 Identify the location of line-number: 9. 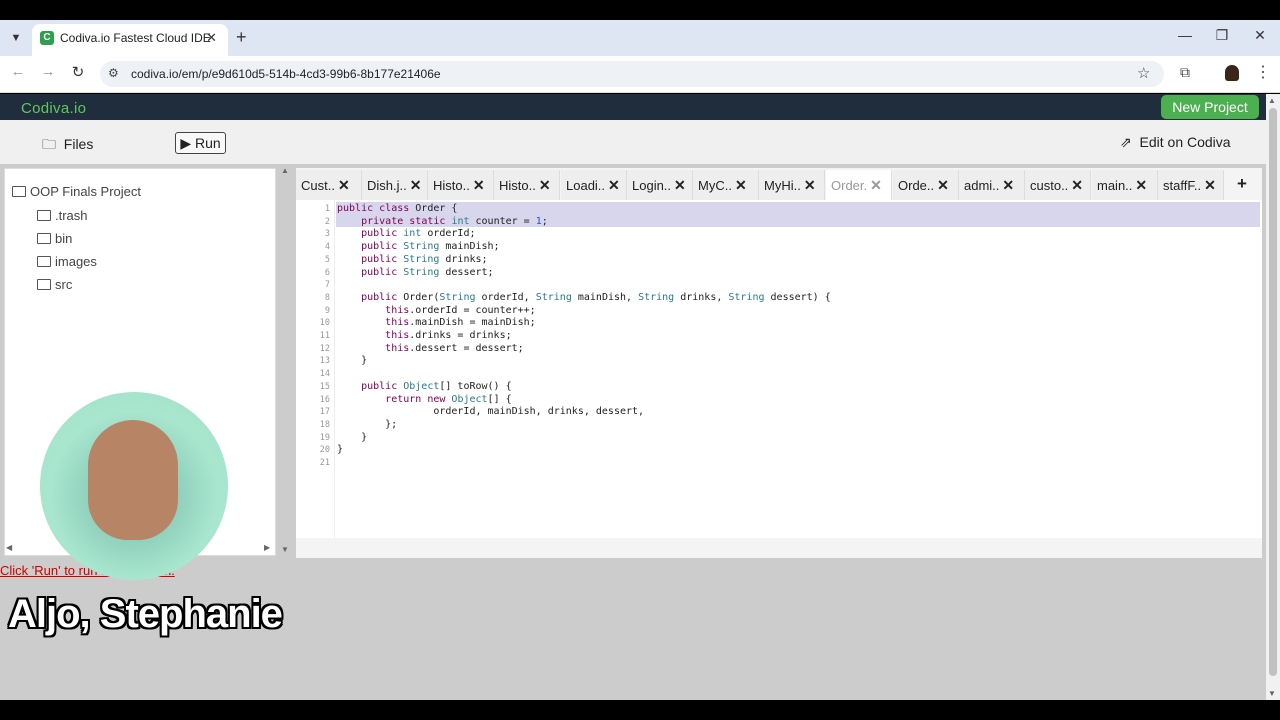
(327, 310).